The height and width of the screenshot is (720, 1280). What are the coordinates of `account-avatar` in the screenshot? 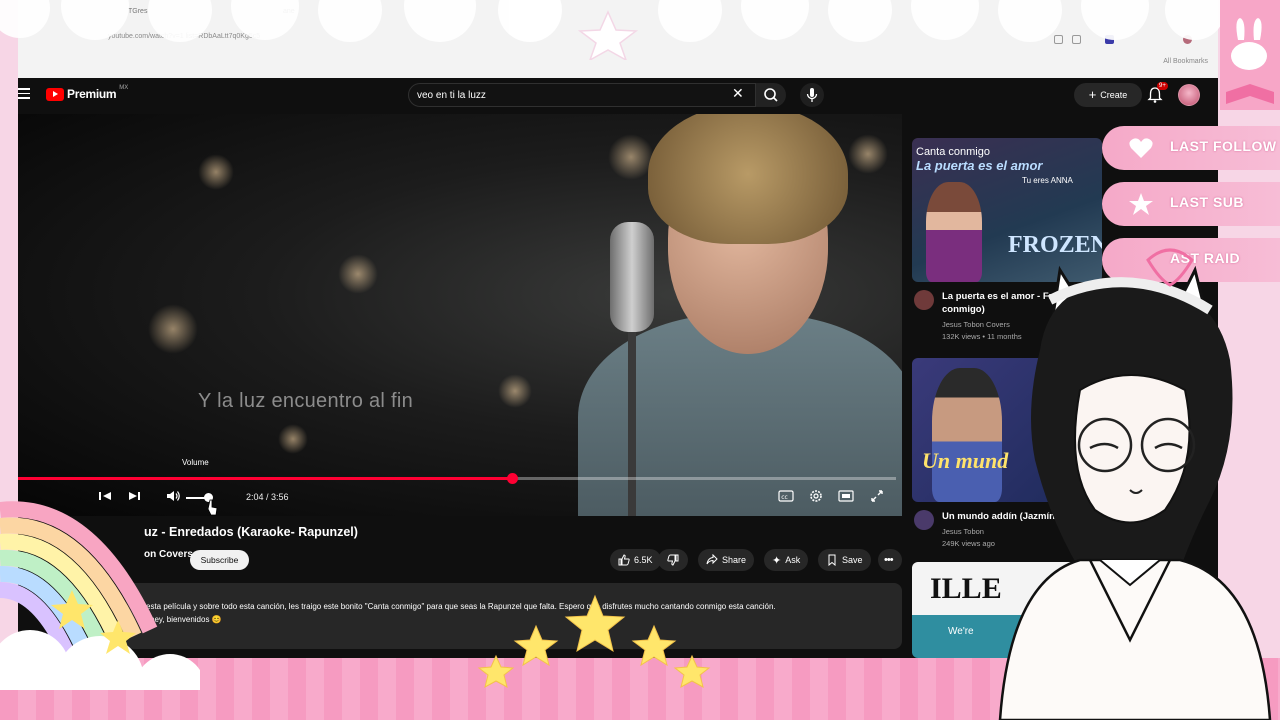 It's located at (1189, 95).